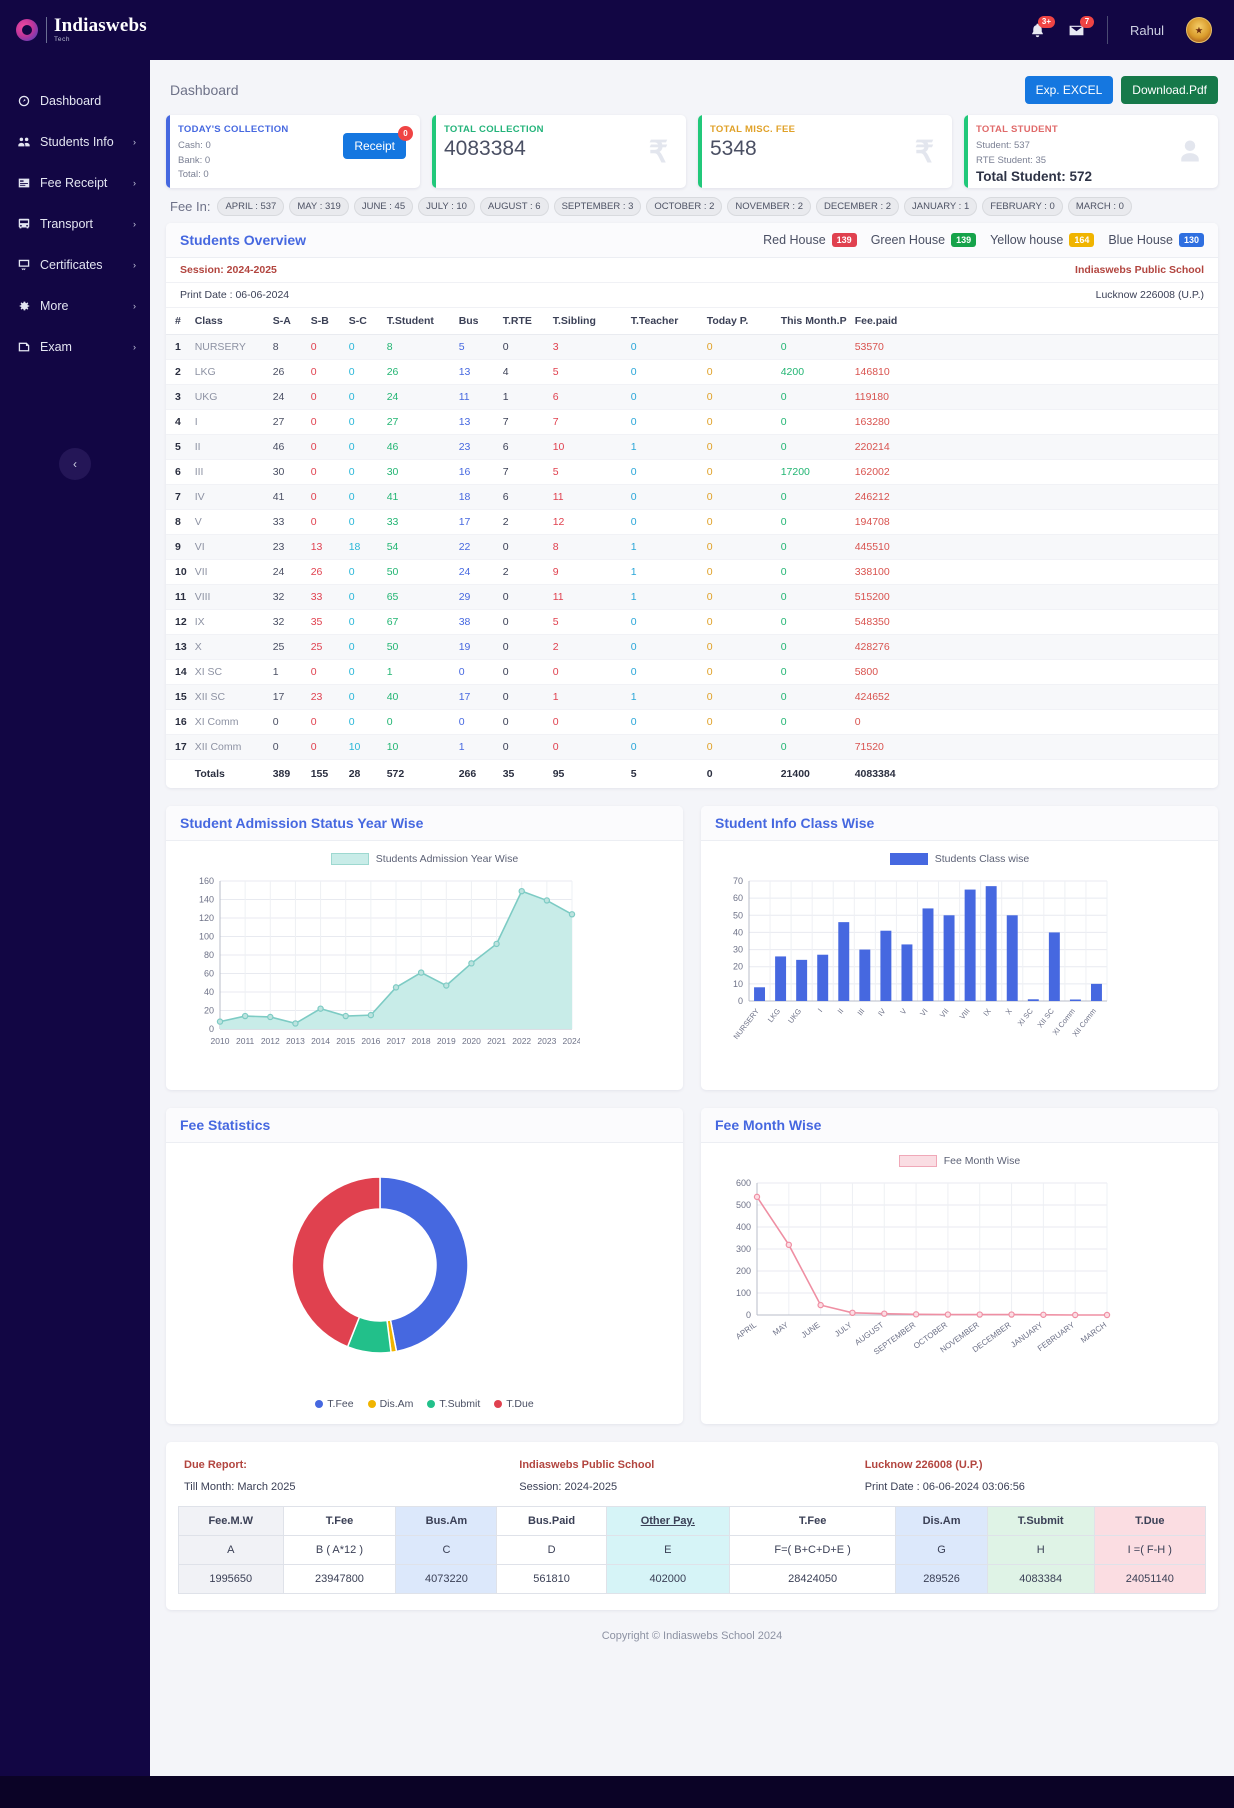 This screenshot has height=1808, width=1234. Describe the element at coordinates (287, 497) in the screenshot. I see `cell-sa: 41` at that location.